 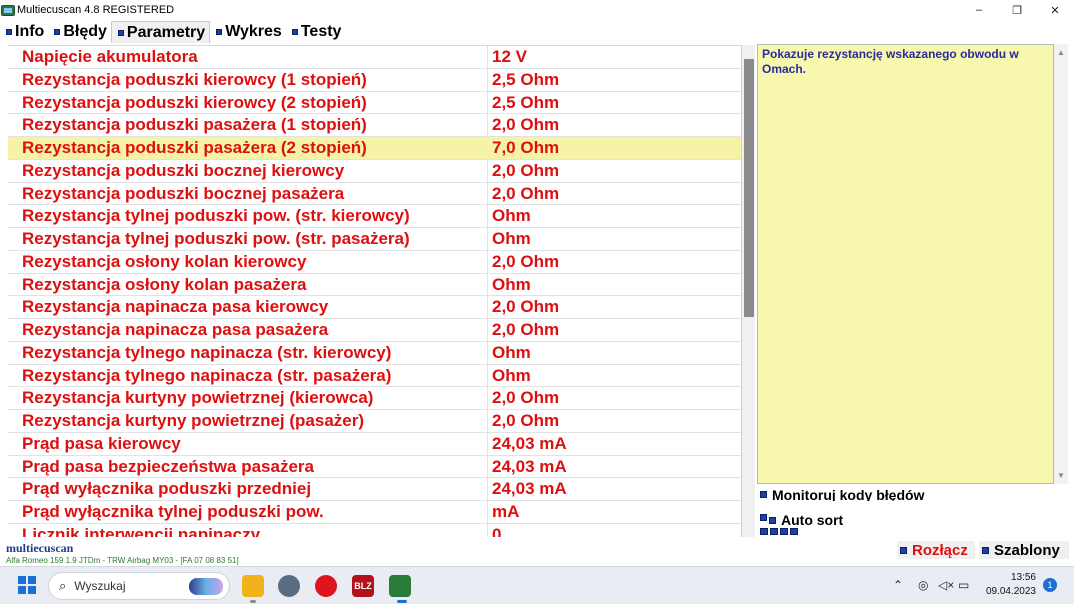 What do you see at coordinates (326, 586) in the screenshot?
I see `opera-browser-icon` at bounding box center [326, 586].